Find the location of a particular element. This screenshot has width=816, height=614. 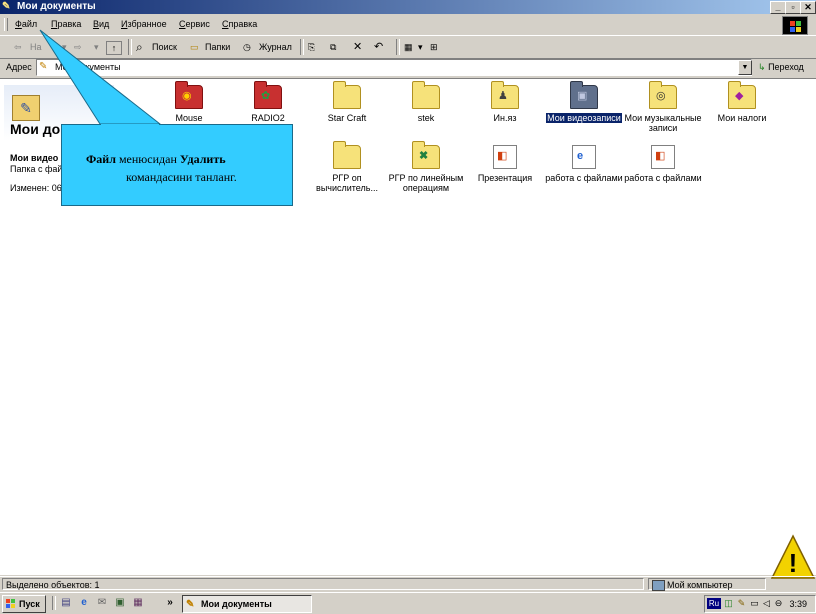

system-tray: Ru ◫ ✎ ▭ ◁ ⊖ 3:39 is located at coordinates (760, 604).